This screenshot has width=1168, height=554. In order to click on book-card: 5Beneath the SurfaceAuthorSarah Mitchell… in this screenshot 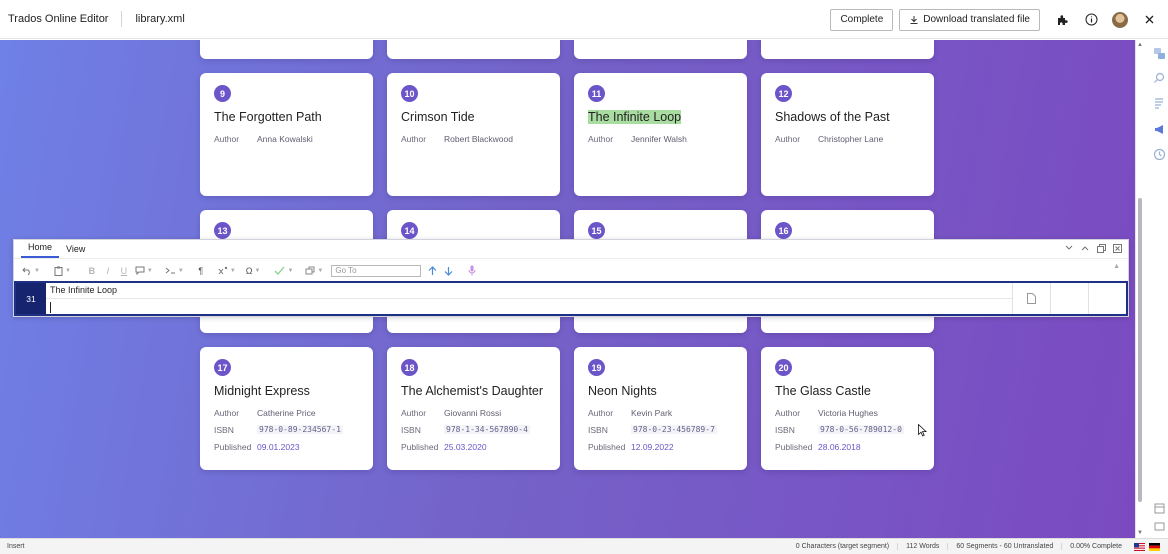, I will do `click(286, 49)`.